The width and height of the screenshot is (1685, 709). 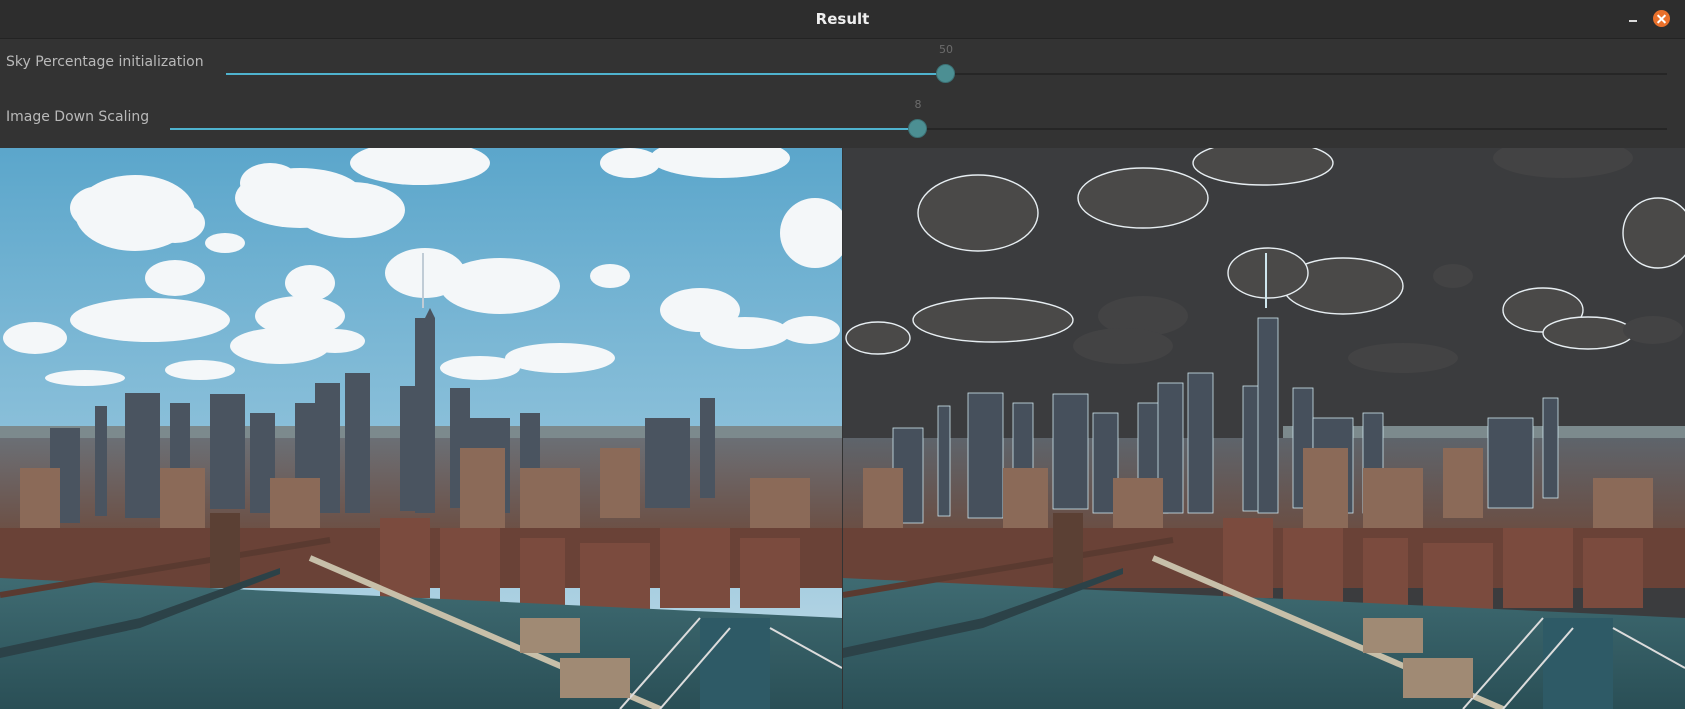 What do you see at coordinates (1661, 18) in the screenshot?
I see `close-icon` at bounding box center [1661, 18].